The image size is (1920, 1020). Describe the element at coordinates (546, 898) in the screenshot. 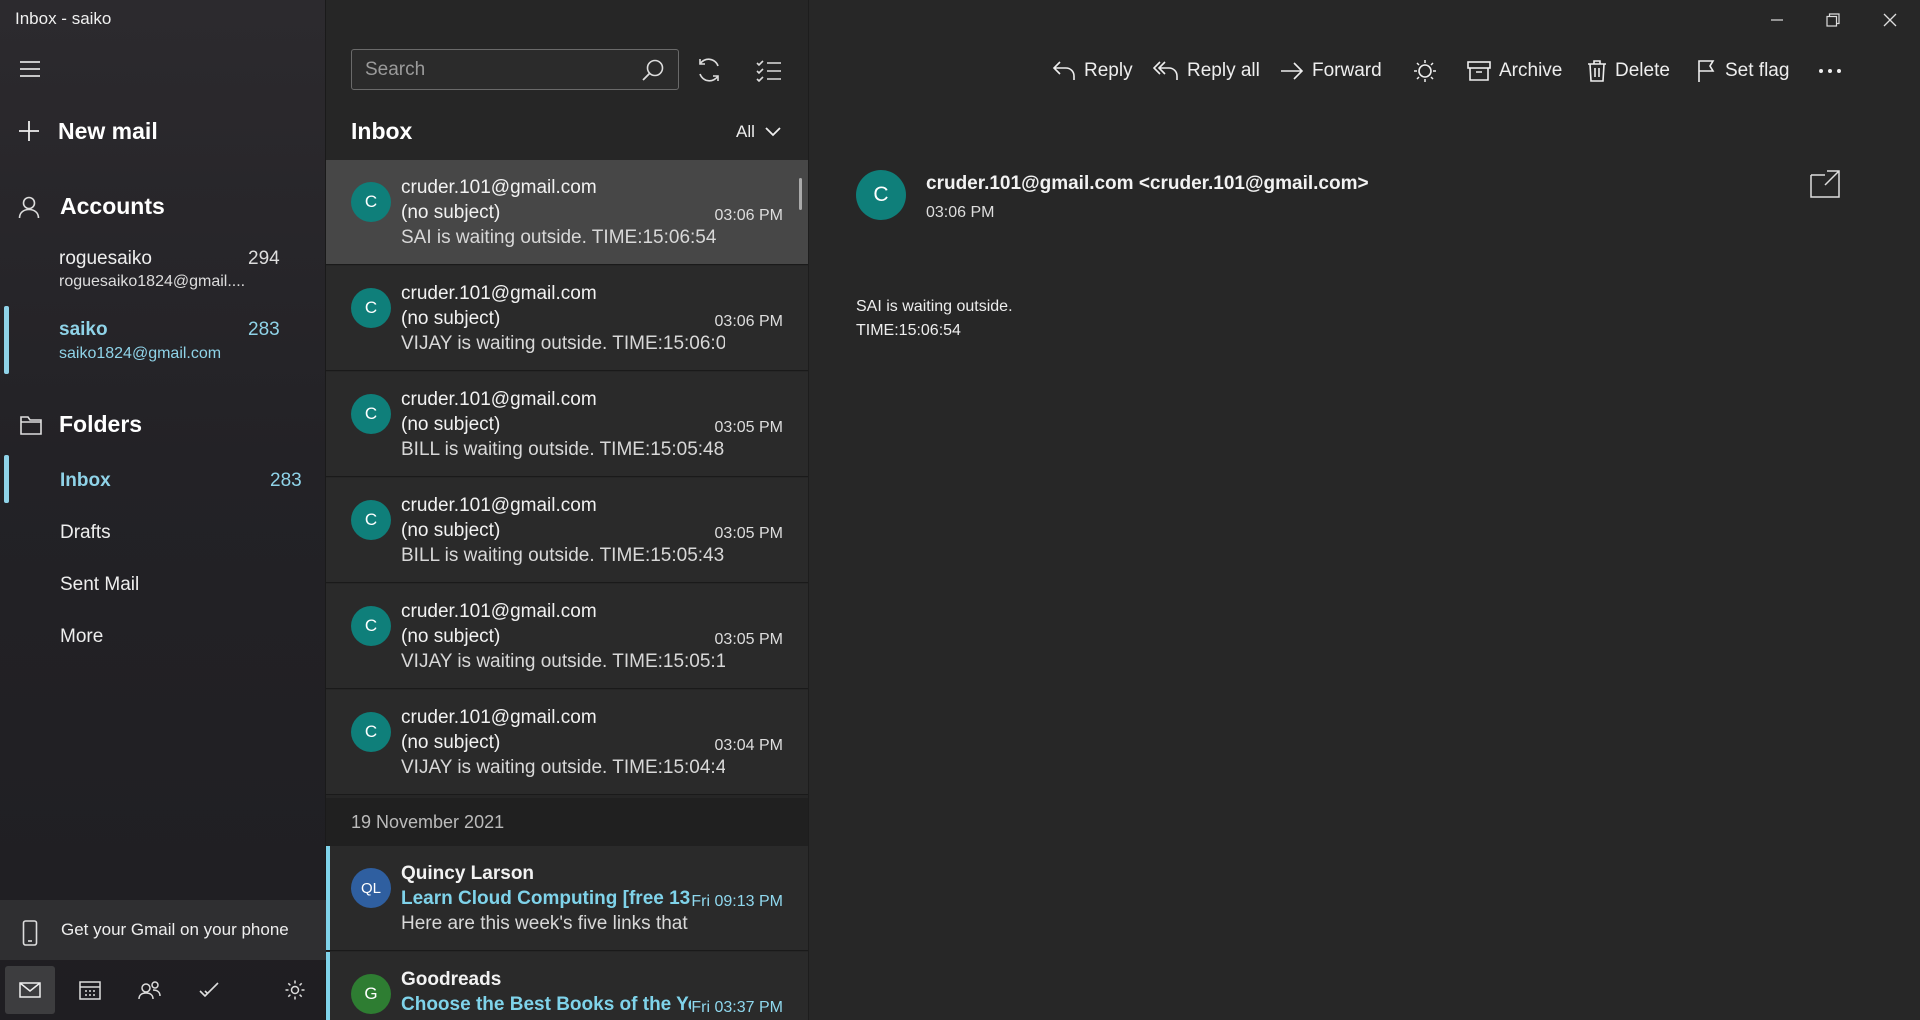

I see `message-subject: Learn Cloud Computing [free 13-h` at that location.